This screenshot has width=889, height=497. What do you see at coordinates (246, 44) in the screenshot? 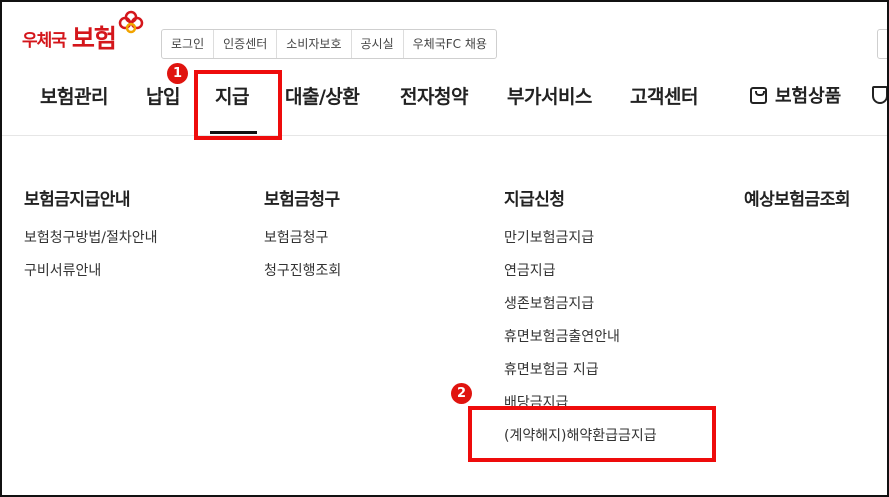
I see `util-cert-center: 인증센터` at bounding box center [246, 44].